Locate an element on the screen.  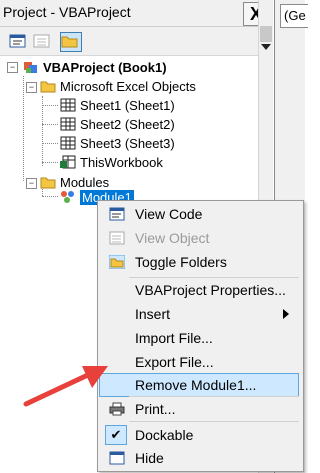
excel-objects-label: Microsoft Excel Objects is located at coordinates (128, 86).